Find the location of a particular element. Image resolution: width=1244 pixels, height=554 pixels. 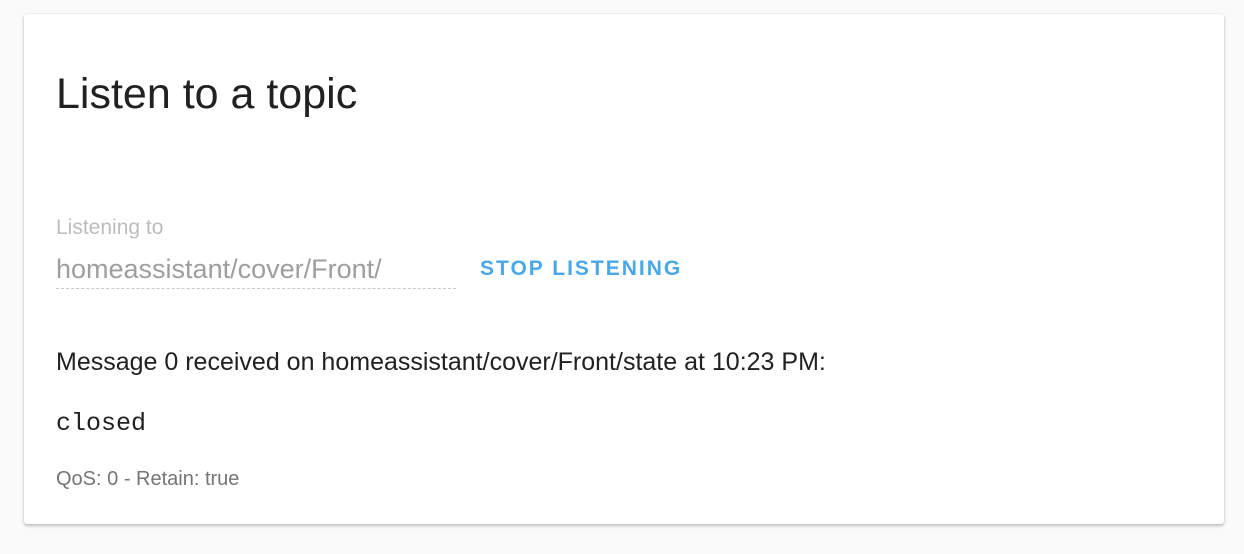

message-payload: closed is located at coordinates (101, 423).